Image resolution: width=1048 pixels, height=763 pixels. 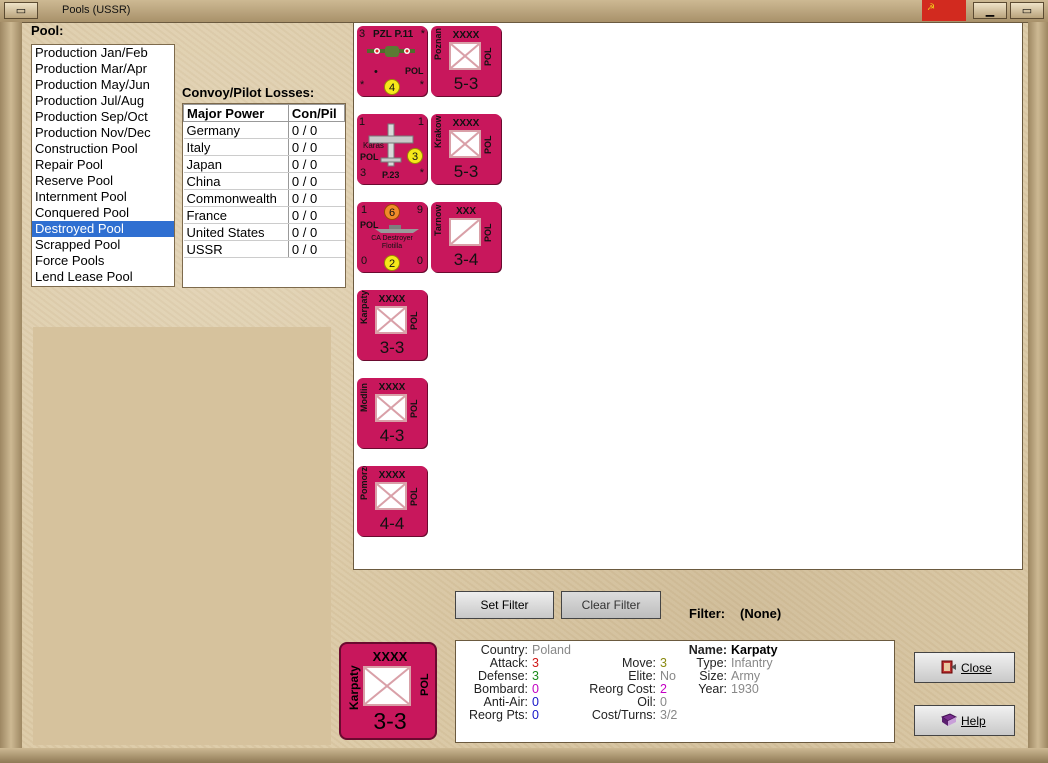 What do you see at coordinates (415, 156) in the screenshot?
I see `yellow-circle-value: 3` at bounding box center [415, 156].